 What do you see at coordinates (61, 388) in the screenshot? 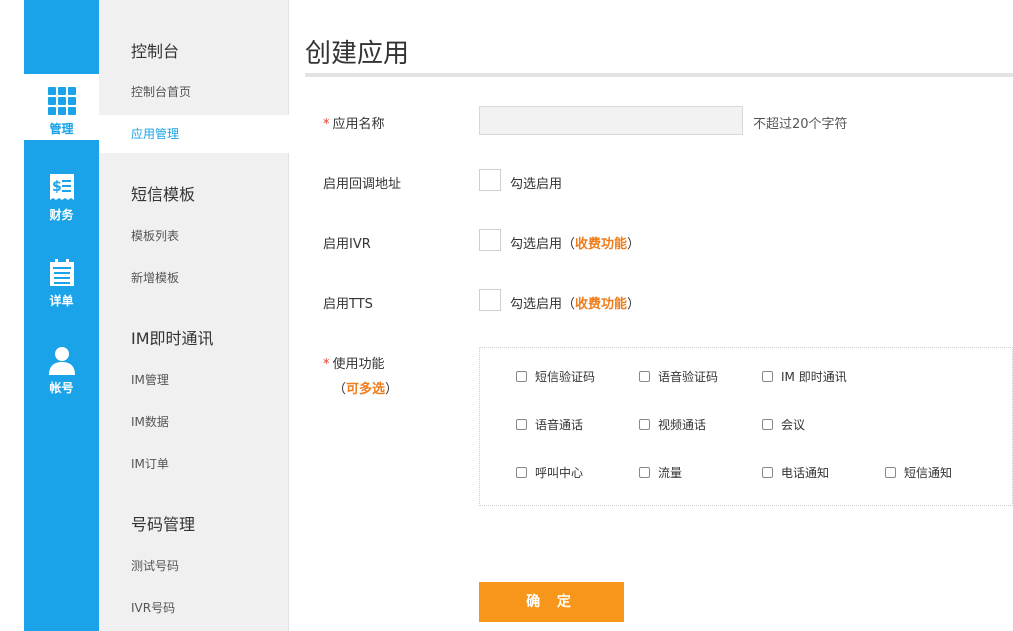
I see `rail-item-label: 帐号` at bounding box center [61, 388].